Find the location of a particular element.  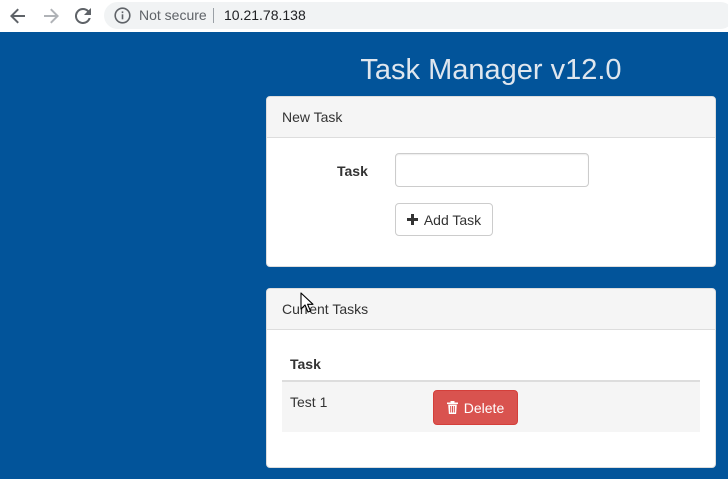

reload-button is located at coordinates (83, 16).